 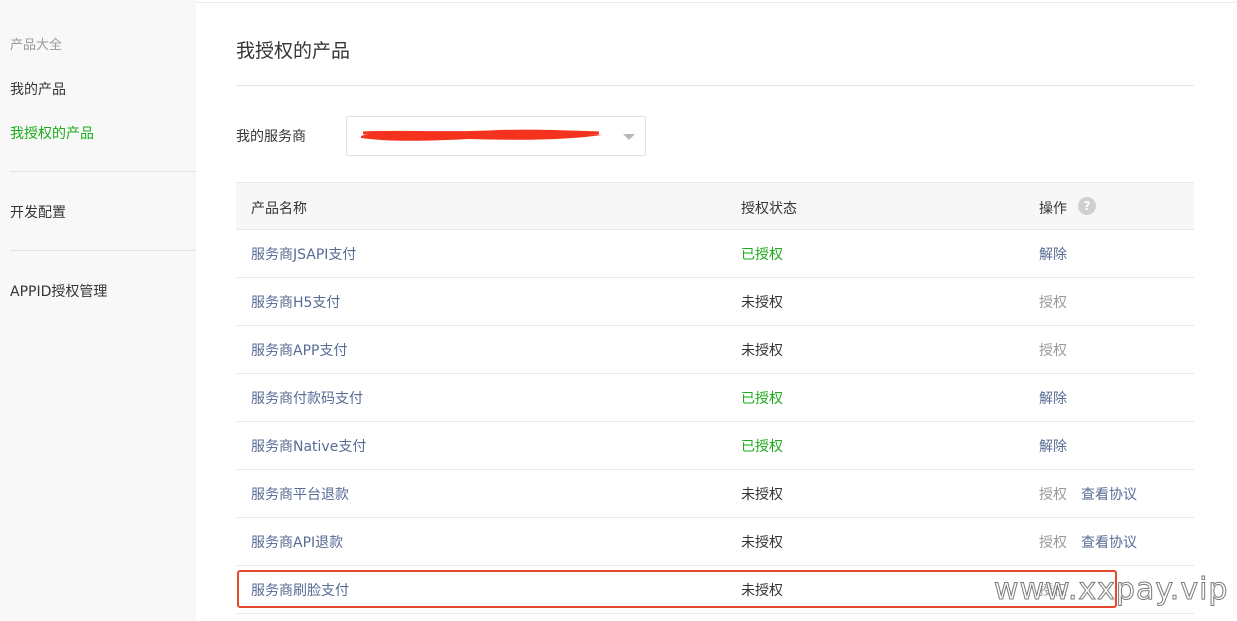 I want to click on help-icon: ?, so click(x=1087, y=206).